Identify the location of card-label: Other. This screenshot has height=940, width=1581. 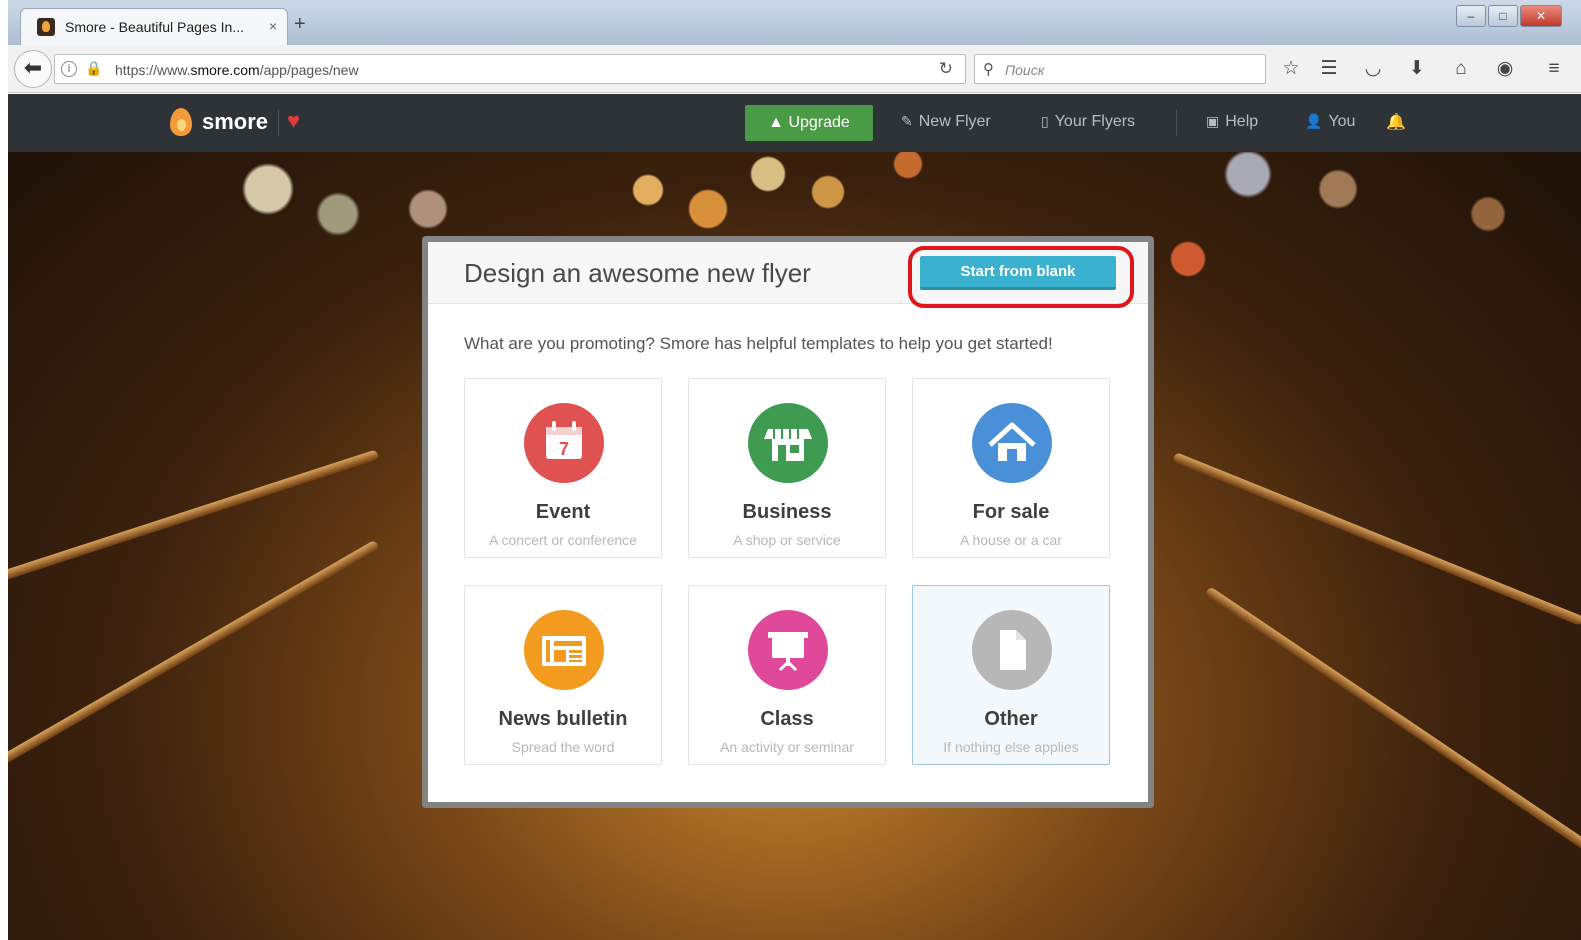
(1011, 719).